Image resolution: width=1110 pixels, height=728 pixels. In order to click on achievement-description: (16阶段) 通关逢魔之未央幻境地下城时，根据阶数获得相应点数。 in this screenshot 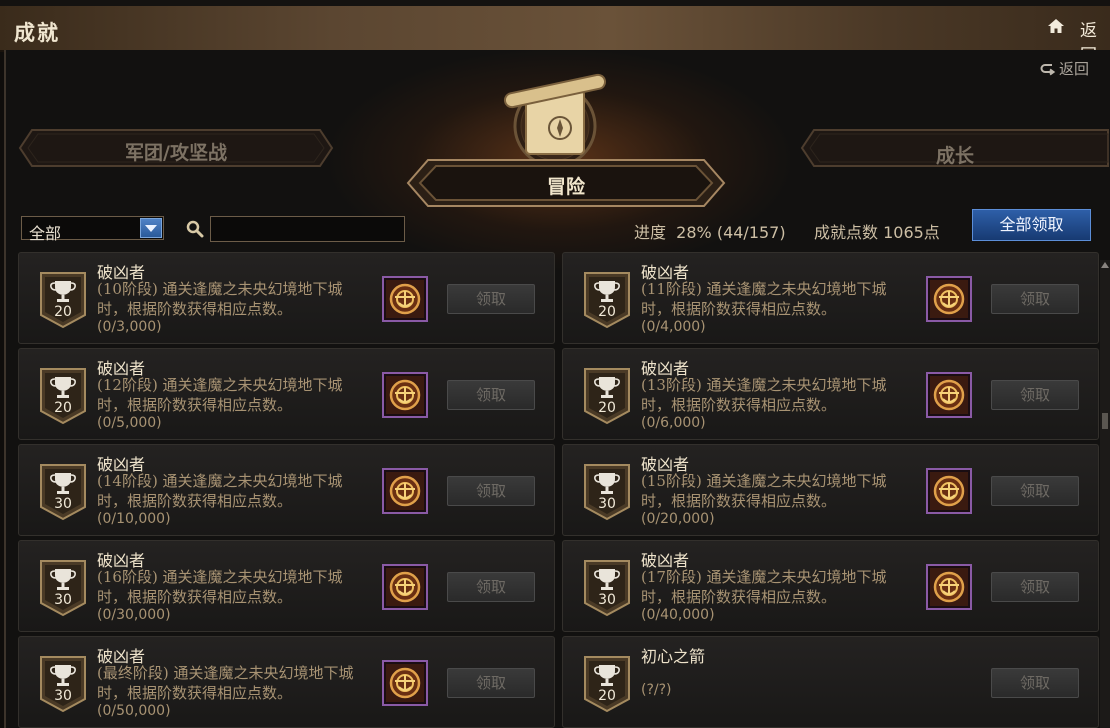, I will do `click(220, 587)`.